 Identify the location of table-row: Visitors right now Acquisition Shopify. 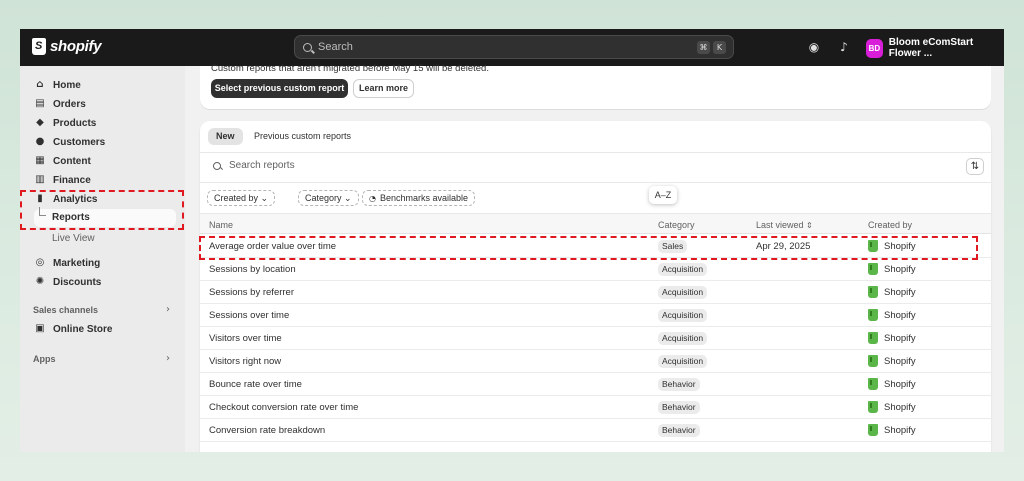
(595, 361).